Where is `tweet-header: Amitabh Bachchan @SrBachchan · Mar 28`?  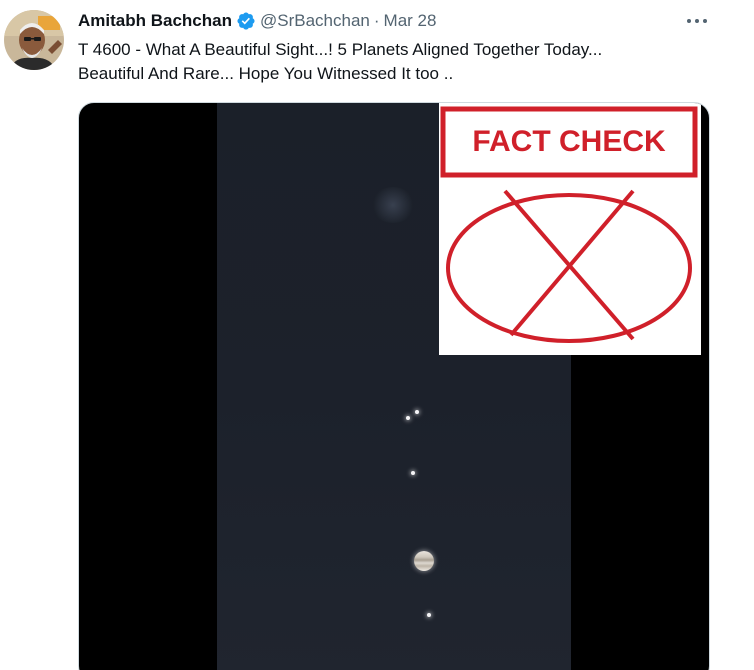
tweet-header: Amitabh Bachchan @SrBachchan · Mar 28 is located at coordinates (257, 21).